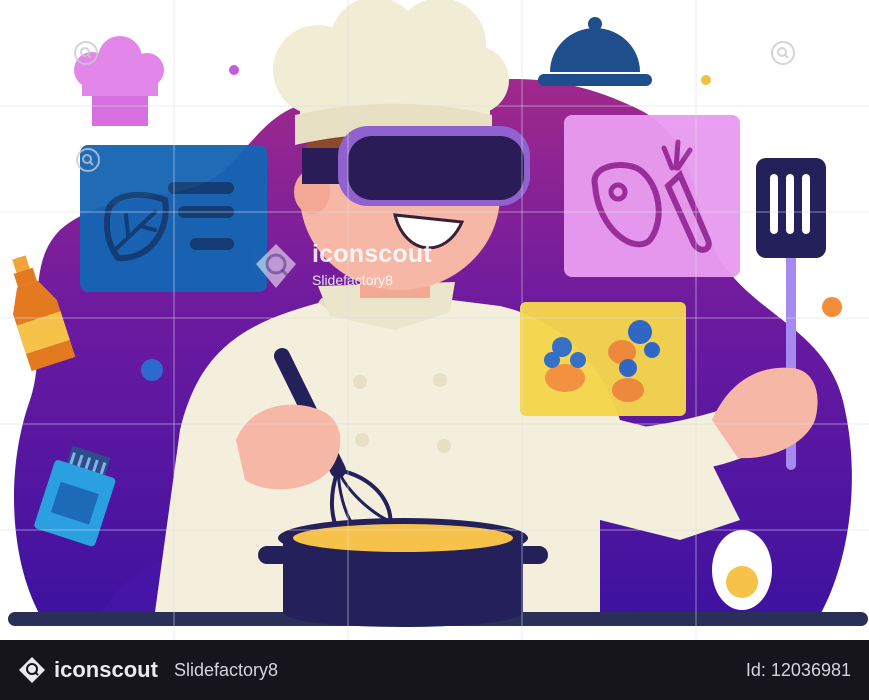  What do you see at coordinates (391, 72) in the screenshot?
I see `chef-toque` at bounding box center [391, 72].